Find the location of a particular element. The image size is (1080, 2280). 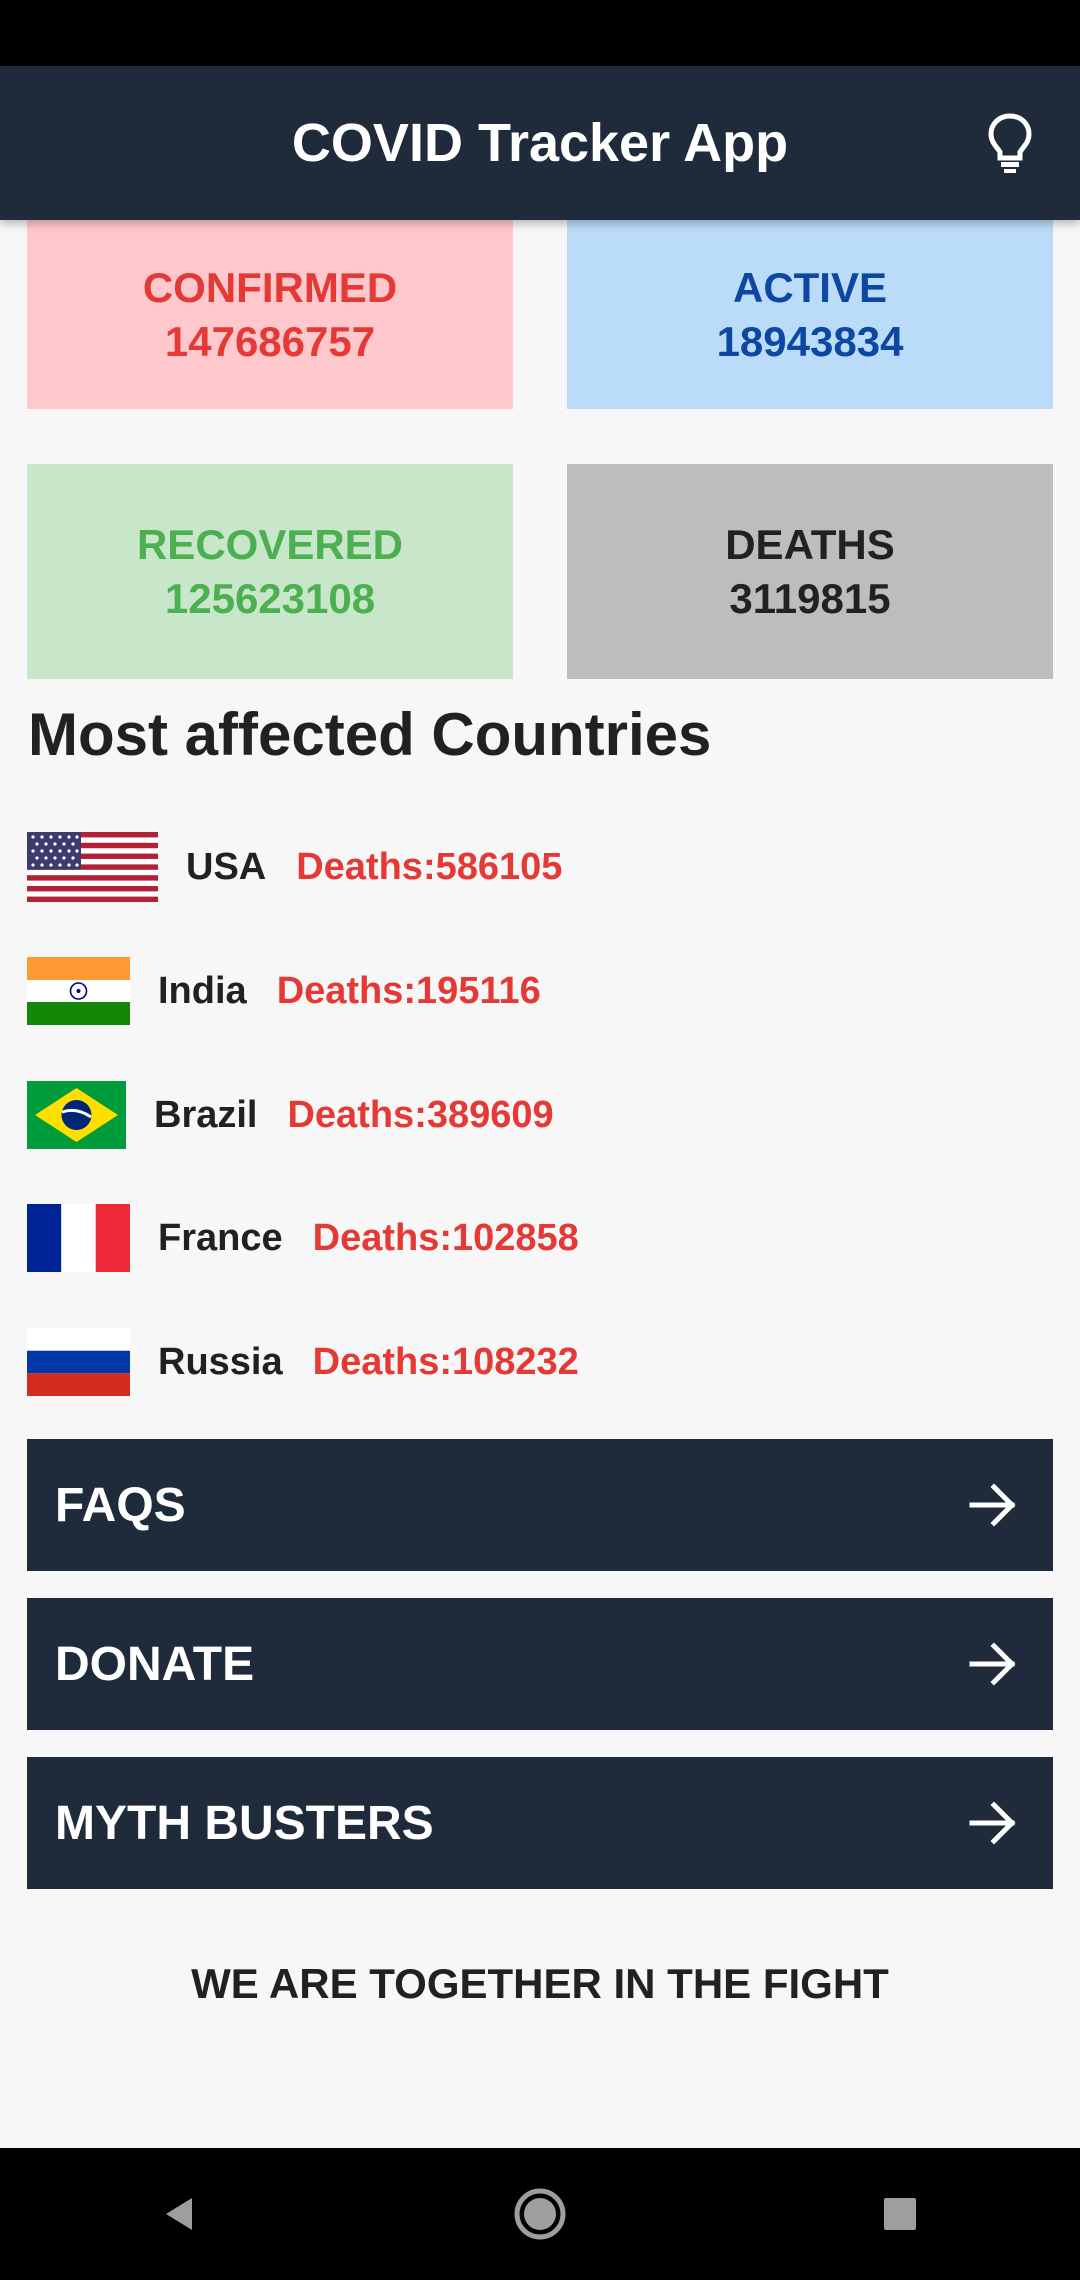

deaths-label: DEATHS is located at coordinates (810, 544).